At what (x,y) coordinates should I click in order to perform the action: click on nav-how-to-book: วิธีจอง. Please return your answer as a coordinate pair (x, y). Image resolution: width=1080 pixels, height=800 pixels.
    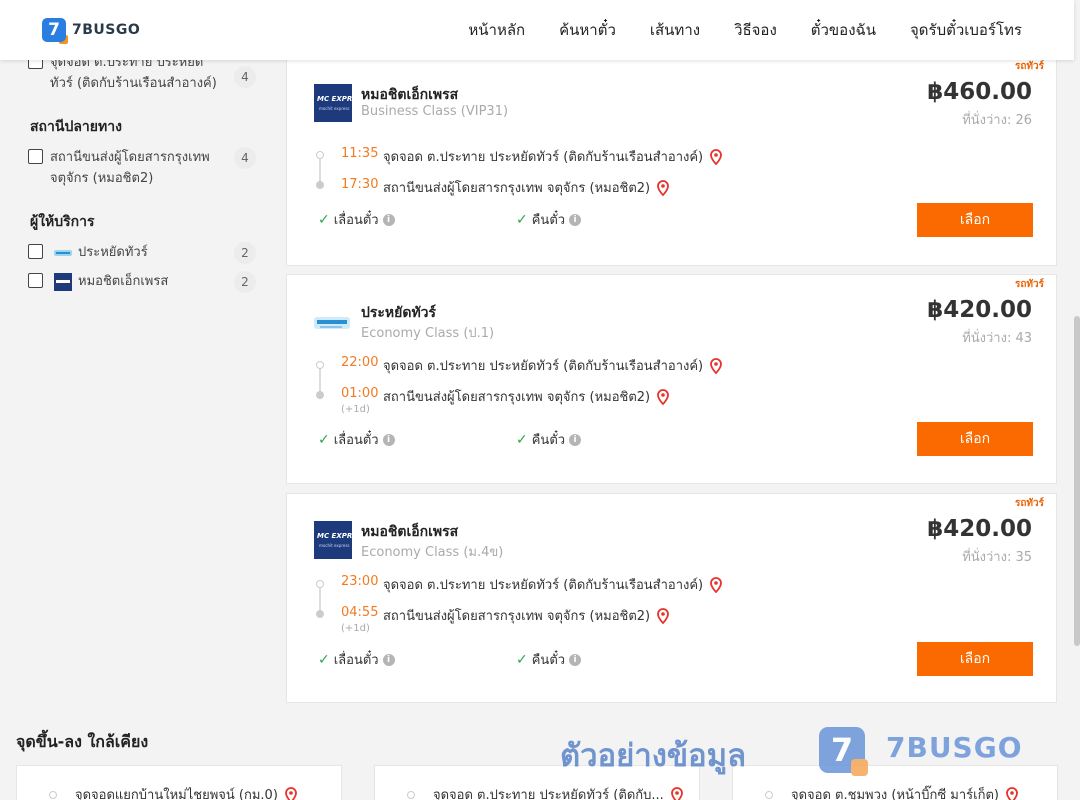
    Looking at the image, I should click on (755, 30).